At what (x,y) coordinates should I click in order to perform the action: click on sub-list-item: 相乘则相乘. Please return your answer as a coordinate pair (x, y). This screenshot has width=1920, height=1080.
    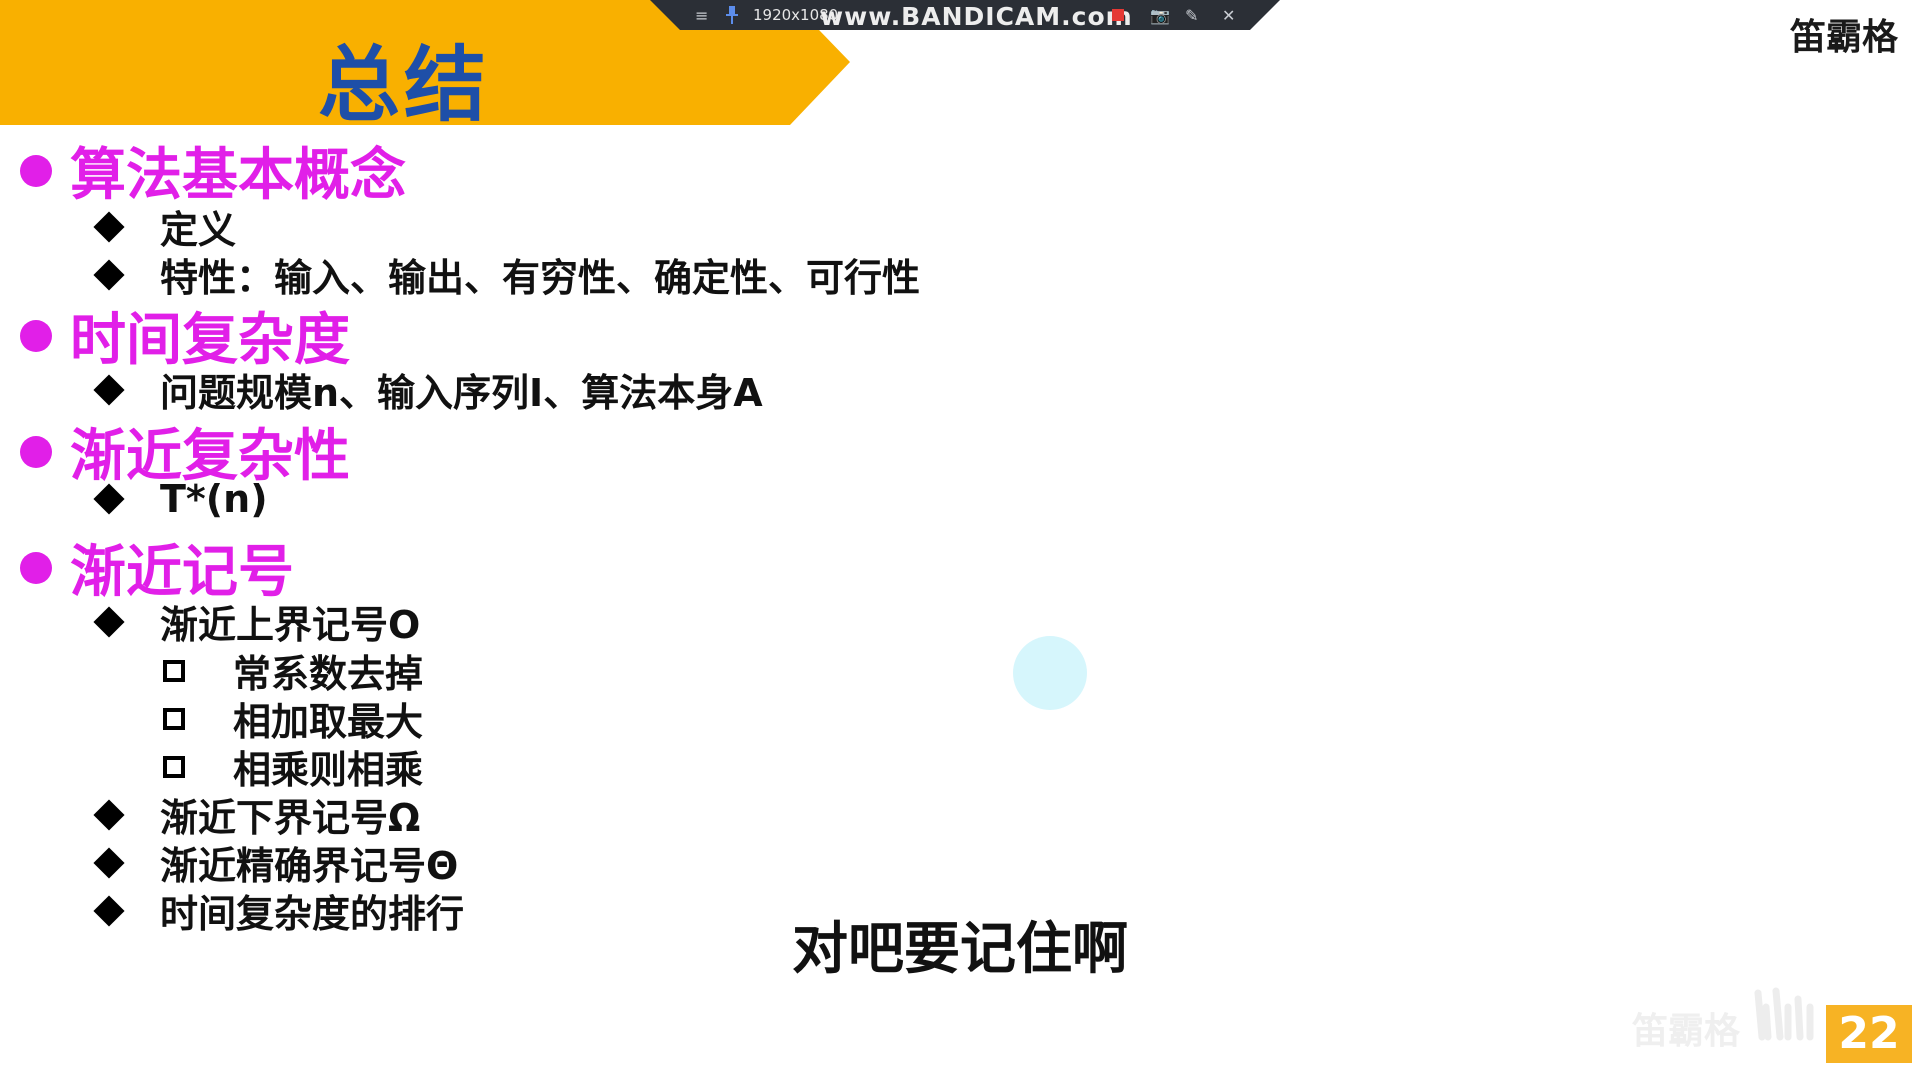
    Looking at the image, I should click on (293, 766).